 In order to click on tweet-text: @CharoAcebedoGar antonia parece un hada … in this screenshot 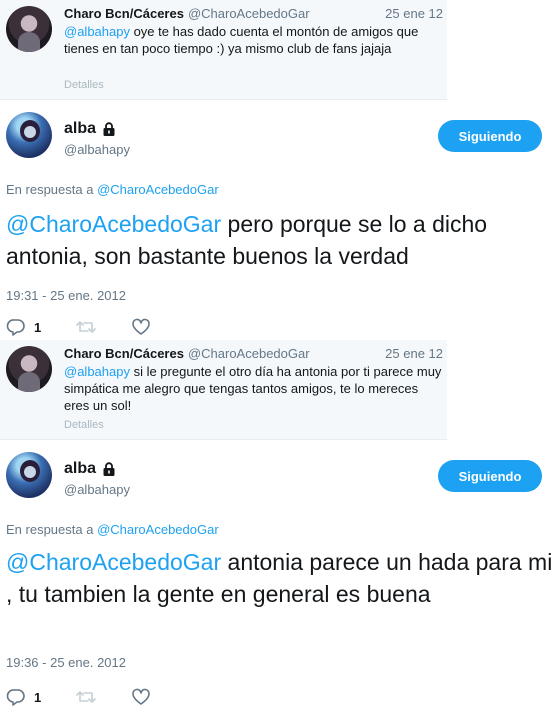, I will do `click(281, 578)`.